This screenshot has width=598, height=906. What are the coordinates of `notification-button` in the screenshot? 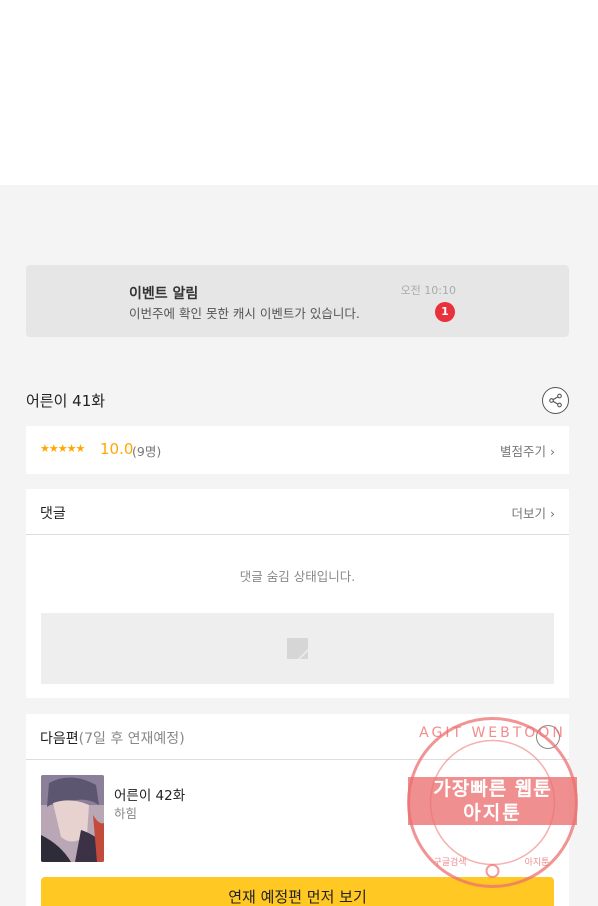 It's located at (548, 737).